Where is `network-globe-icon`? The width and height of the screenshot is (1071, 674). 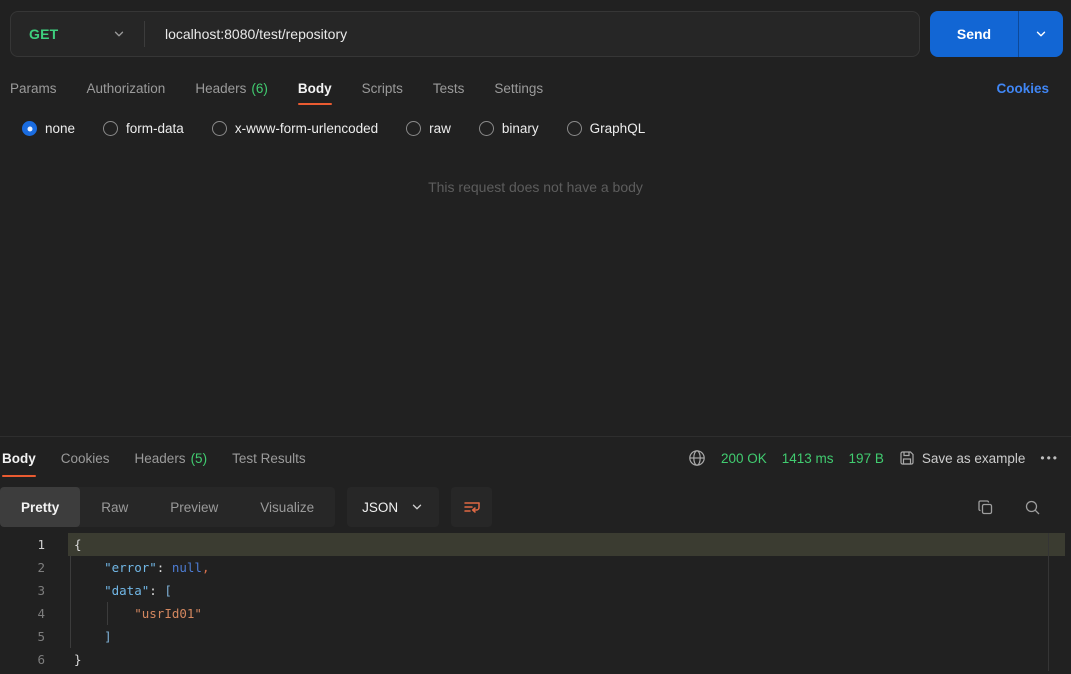 network-globe-icon is located at coordinates (697, 458).